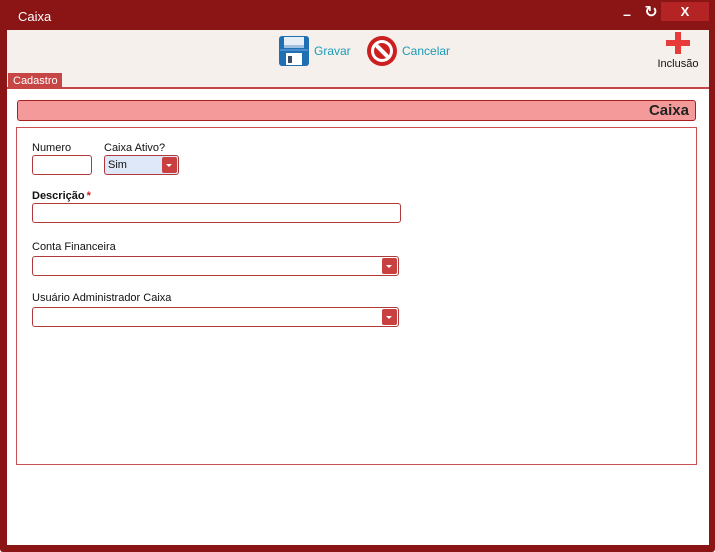 The image size is (715, 552). What do you see at coordinates (52, 148) in the screenshot?
I see `numero-label: Numero` at bounding box center [52, 148].